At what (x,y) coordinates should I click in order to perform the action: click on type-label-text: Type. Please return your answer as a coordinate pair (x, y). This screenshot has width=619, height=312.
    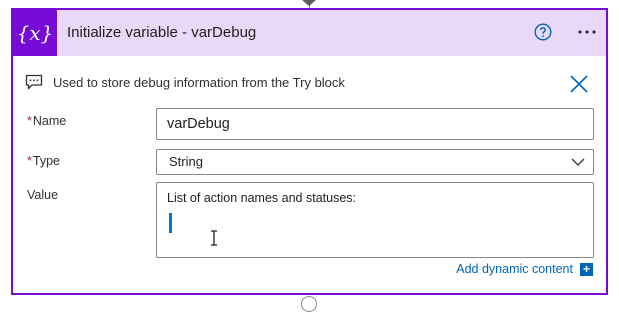
    Looking at the image, I should click on (46, 161).